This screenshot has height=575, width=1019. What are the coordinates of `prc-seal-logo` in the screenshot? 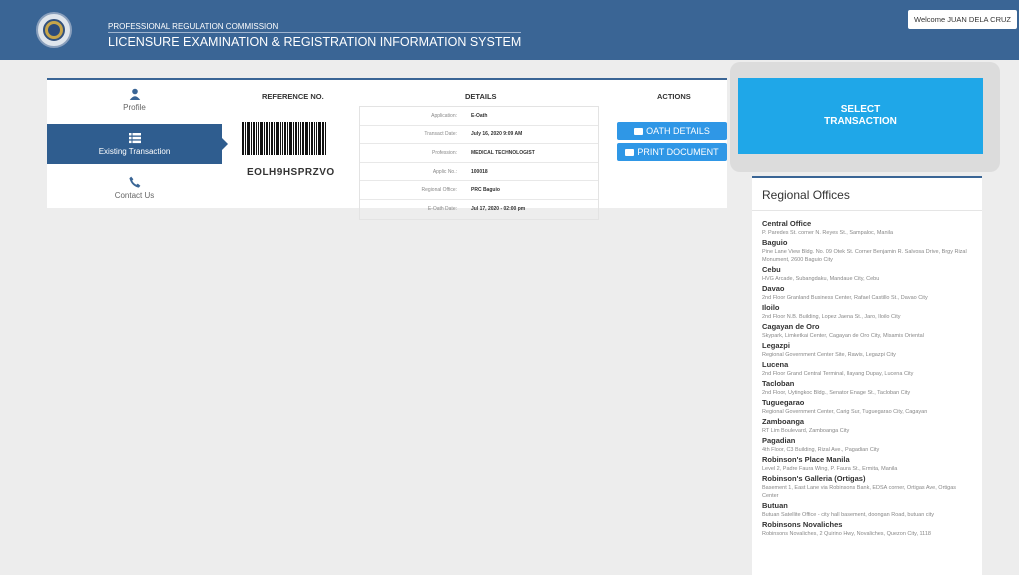 It's located at (54, 30).